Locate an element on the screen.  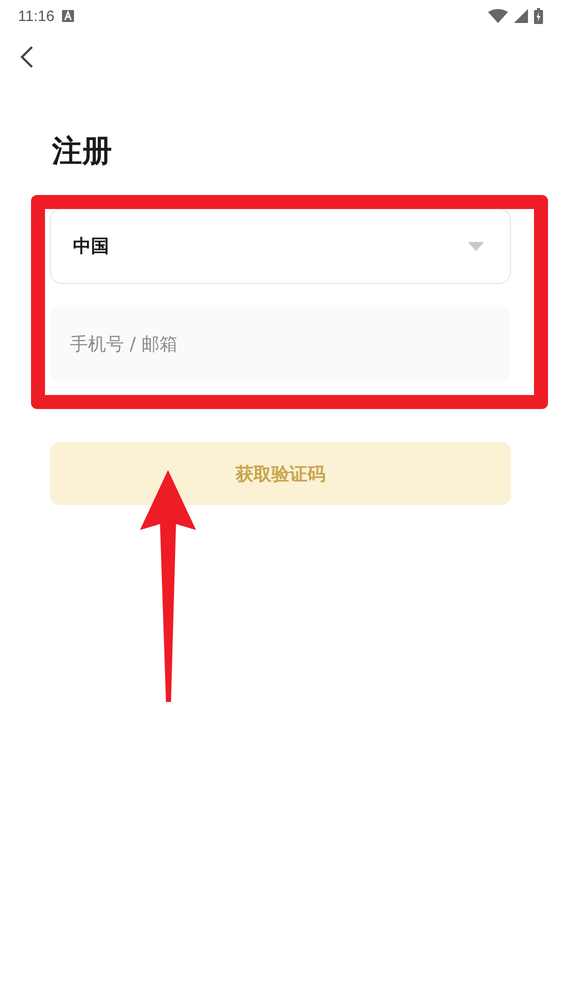
wifi-icon is located at coordinates (498, 16).